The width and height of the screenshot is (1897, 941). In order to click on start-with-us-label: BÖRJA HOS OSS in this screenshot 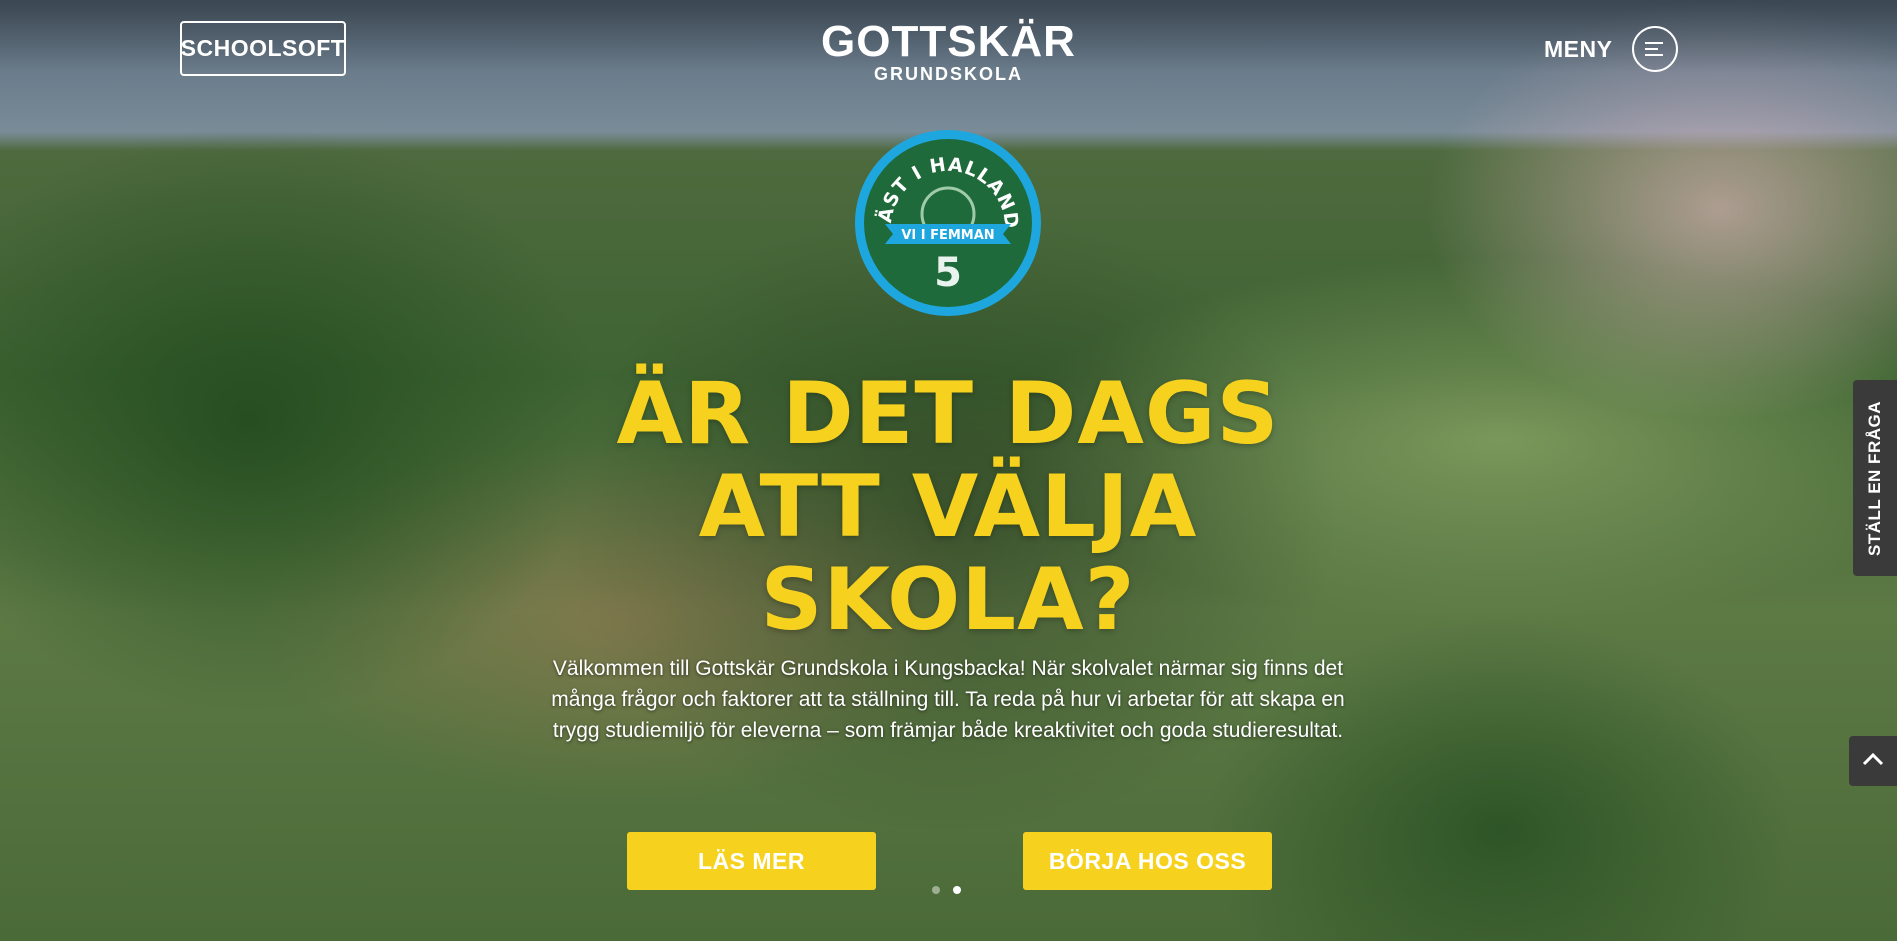, I will do `click(1147, 860)`.